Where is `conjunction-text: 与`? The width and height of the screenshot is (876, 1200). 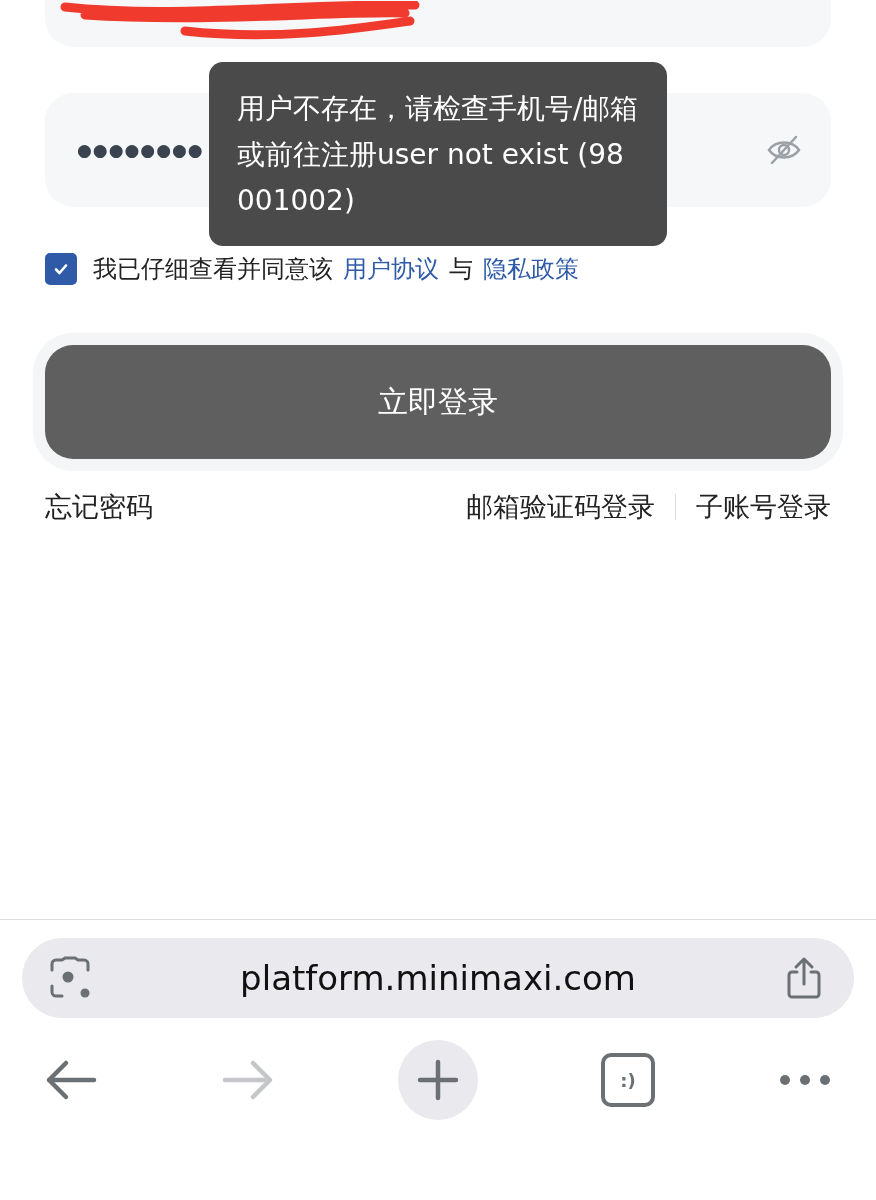
conjunction-text: 与 is located at coordinates (461, 269).